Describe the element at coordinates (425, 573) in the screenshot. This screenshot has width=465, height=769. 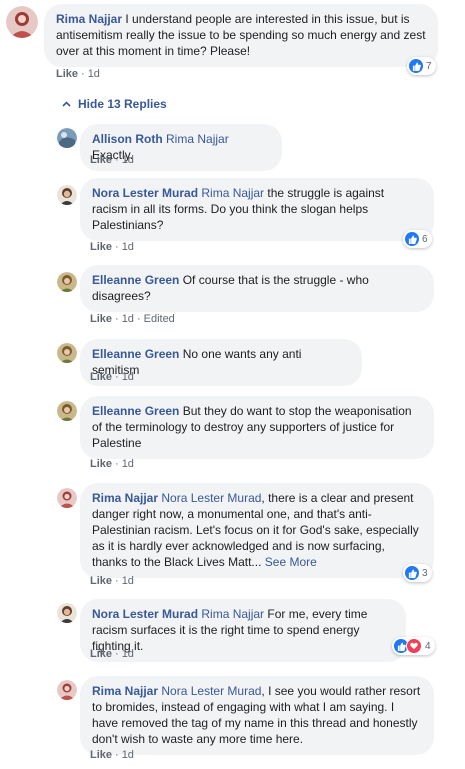
I see `reaction-number: 3` at that location.